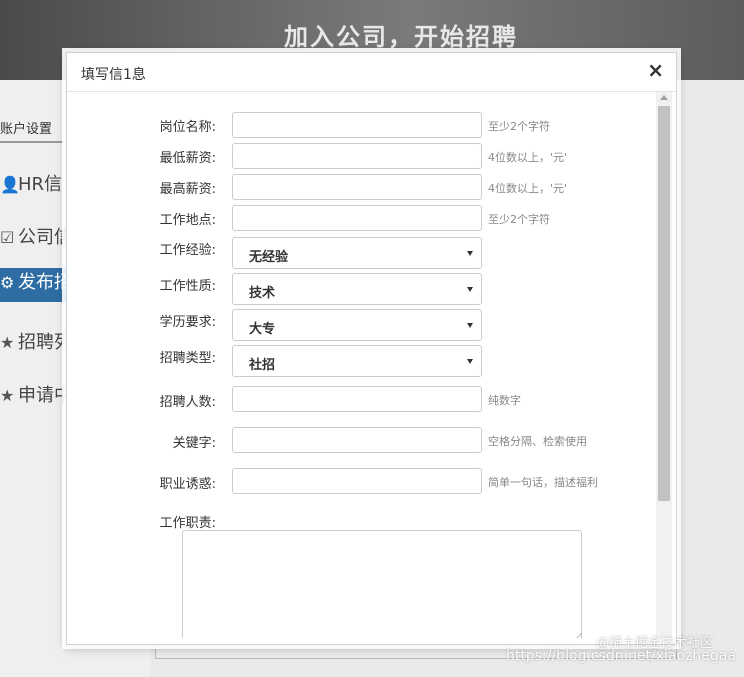 This screenshot has height=677, width=744. Describe the element at coordinates (7, 342) in the screenshot. I see `user-star-icon: ★` at that location.